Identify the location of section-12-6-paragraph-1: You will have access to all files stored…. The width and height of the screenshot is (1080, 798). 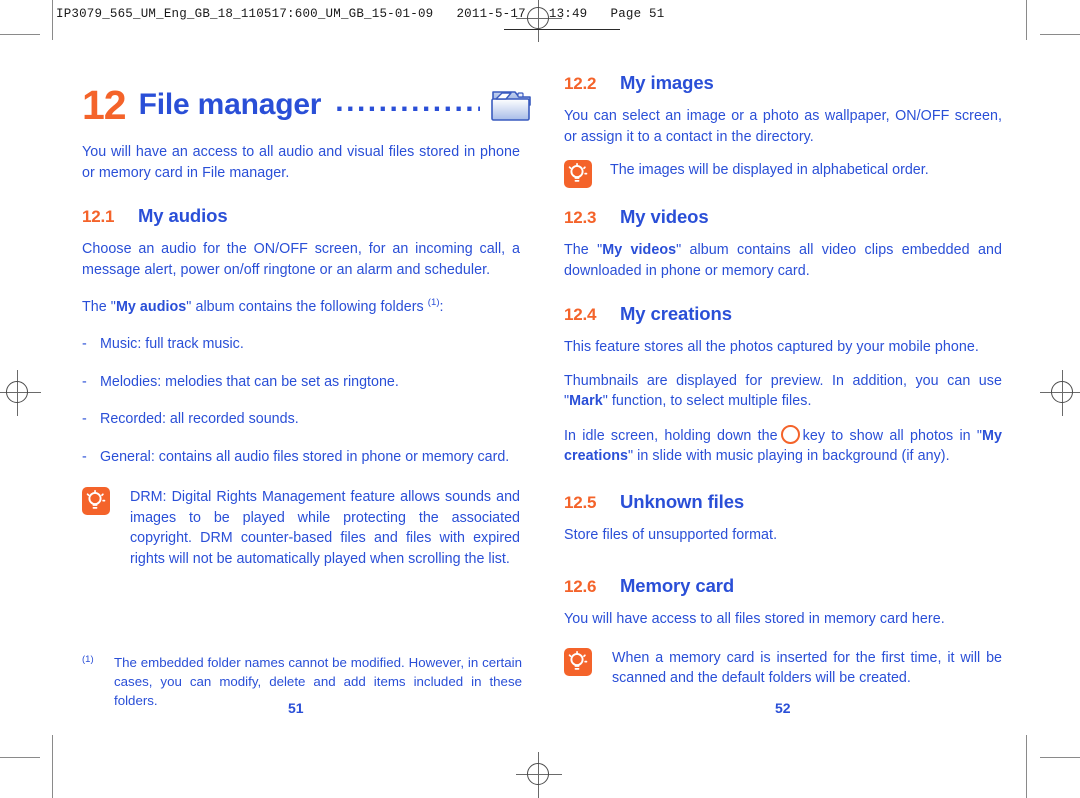
(754, 619).